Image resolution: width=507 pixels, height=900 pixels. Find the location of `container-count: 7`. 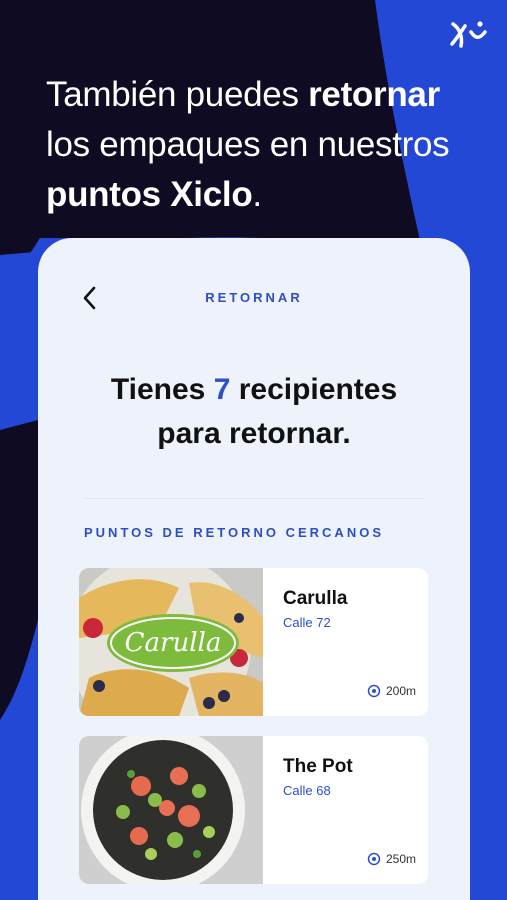

container-count: 7 is located at coordinates (222, 389).